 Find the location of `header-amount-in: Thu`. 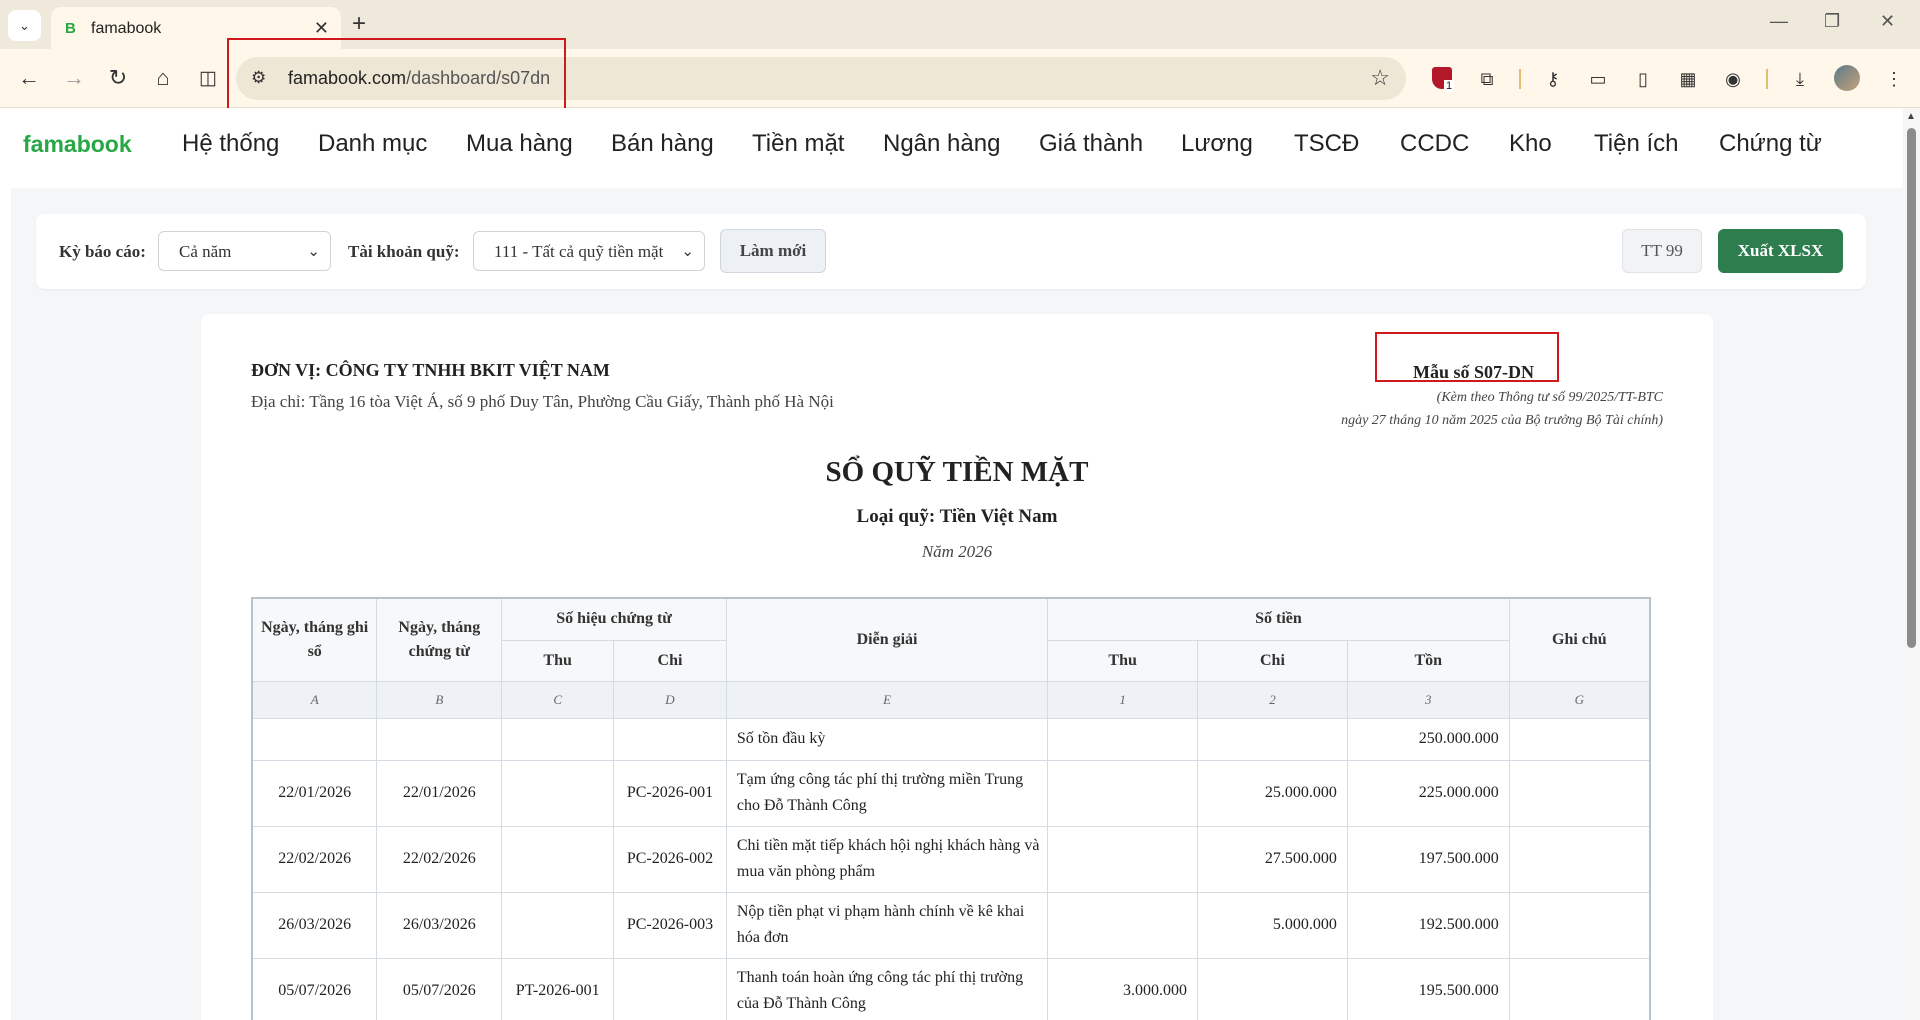

header-amount-in: Thu is located at coordinates (1123, 660).